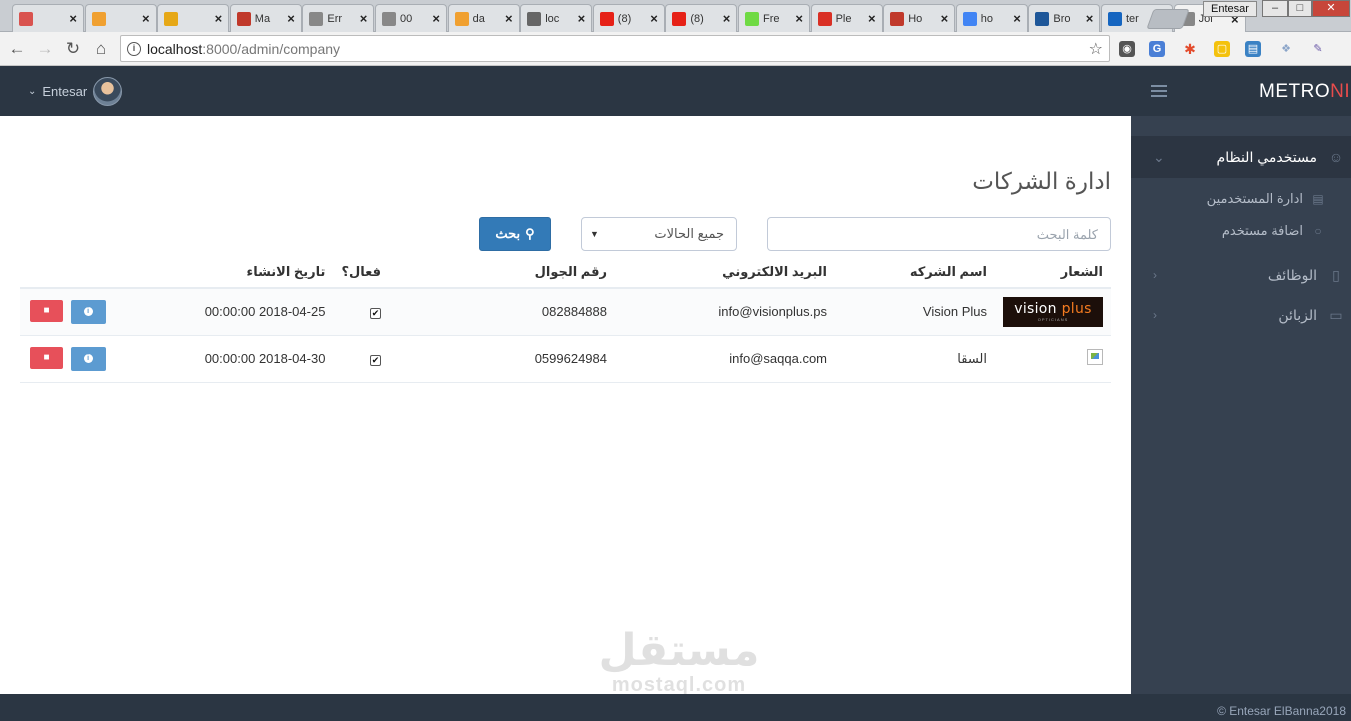  What do you see at coordinates (1336, 275) in the screenshot?
I see `document-icon: ▯` at bounding box center [1336, 275].